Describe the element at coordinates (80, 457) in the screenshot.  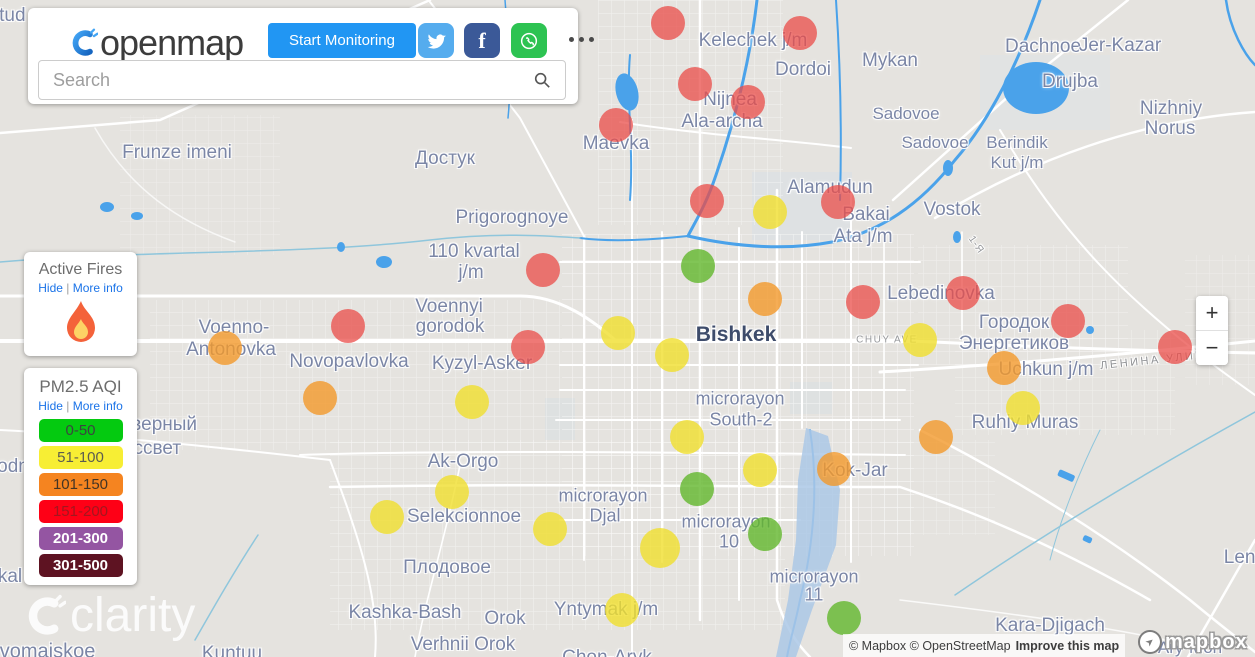
I see `aqi-range-pill: 51-100` at that location.